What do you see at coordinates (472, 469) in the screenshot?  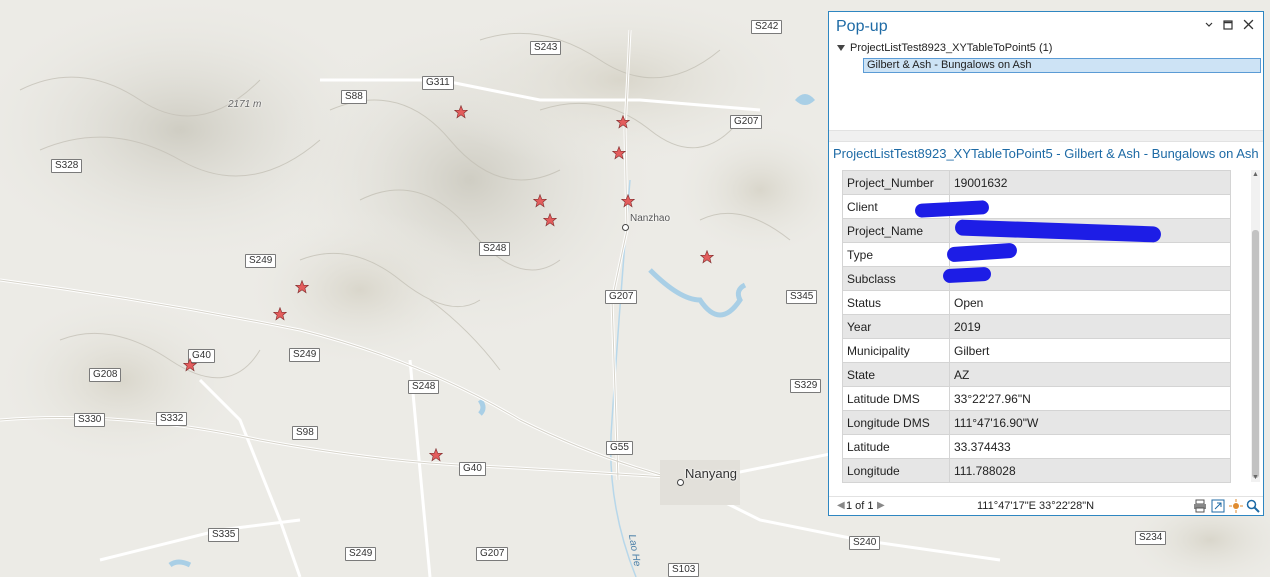 I see `road-g40-east: G40` at bounding box center [472, 469].